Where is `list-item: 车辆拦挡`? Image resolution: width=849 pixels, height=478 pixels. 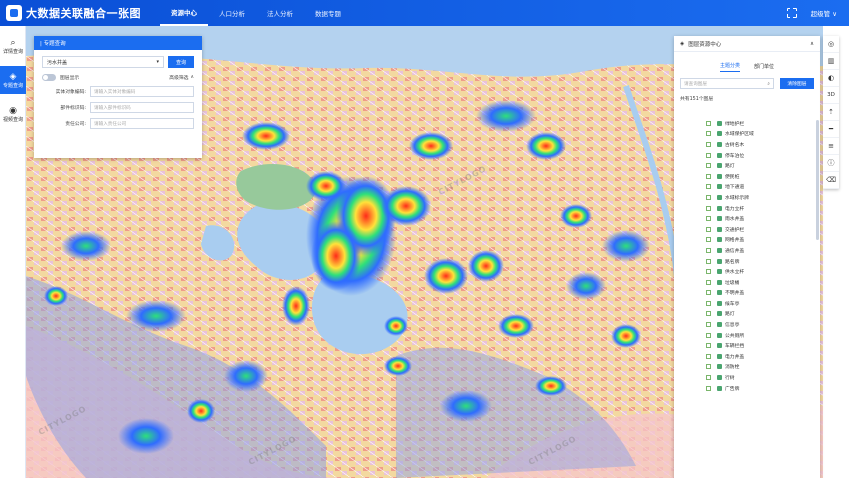
list-item: 车辆拦挡 is located at coordinates (747, 345).